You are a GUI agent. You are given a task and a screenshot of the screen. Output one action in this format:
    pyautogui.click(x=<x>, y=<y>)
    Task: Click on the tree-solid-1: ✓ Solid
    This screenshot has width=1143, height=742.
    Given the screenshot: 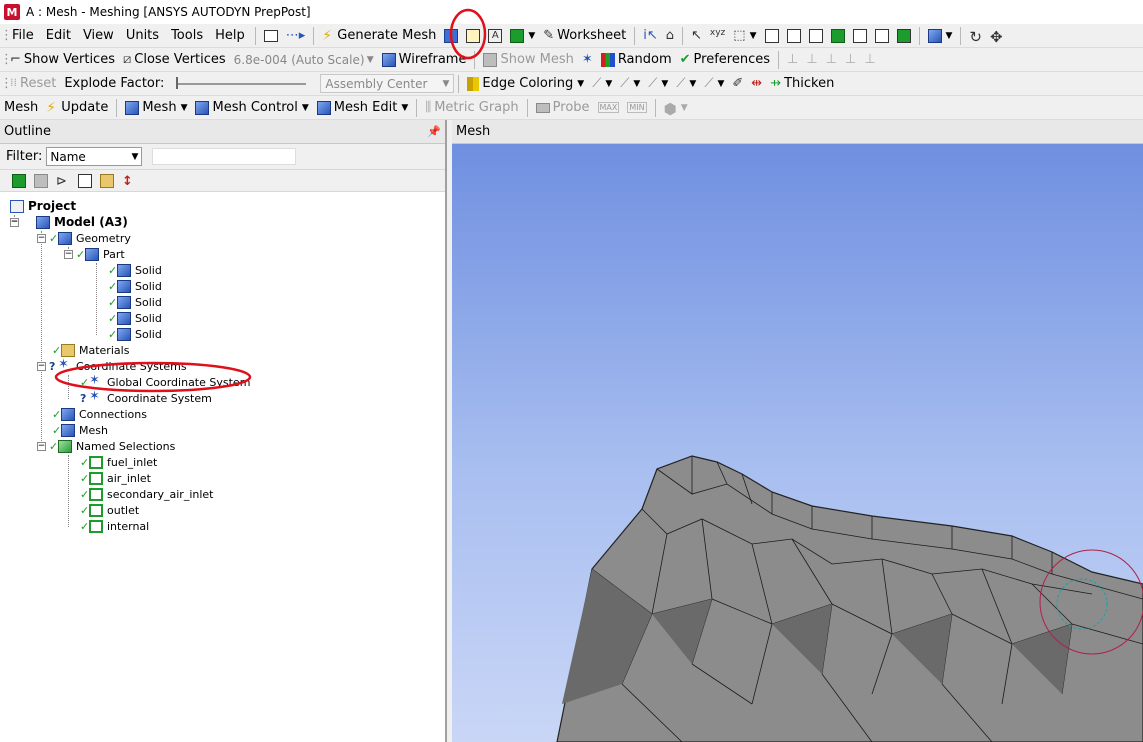 What is the action you would take?
    pyautogui.click(x=135, y=270)
    